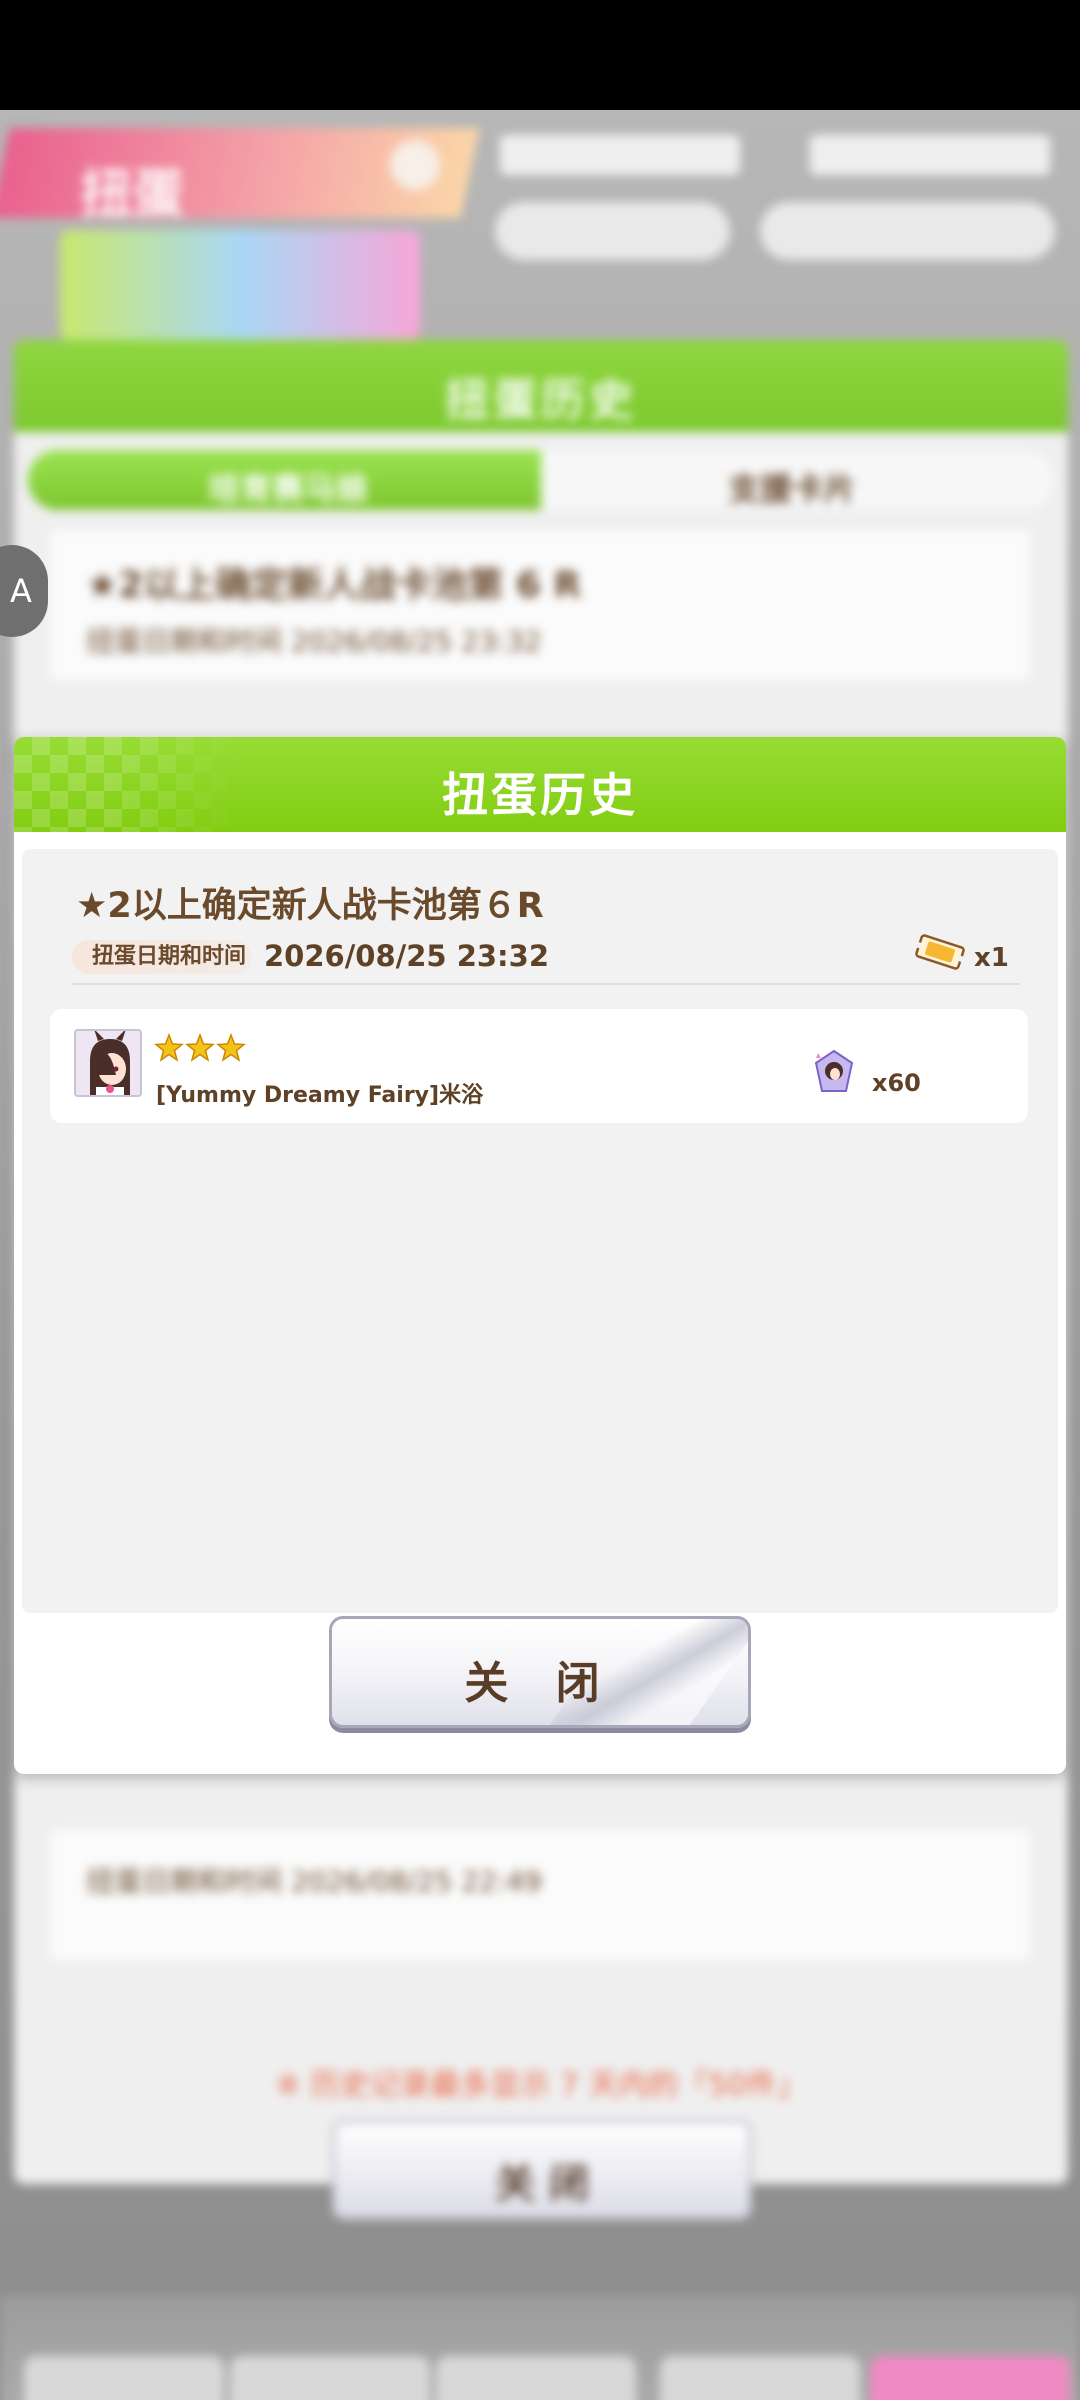 This screenshot has width=1080, height=2400. I want to click on bg-logo, so click(240, 285).